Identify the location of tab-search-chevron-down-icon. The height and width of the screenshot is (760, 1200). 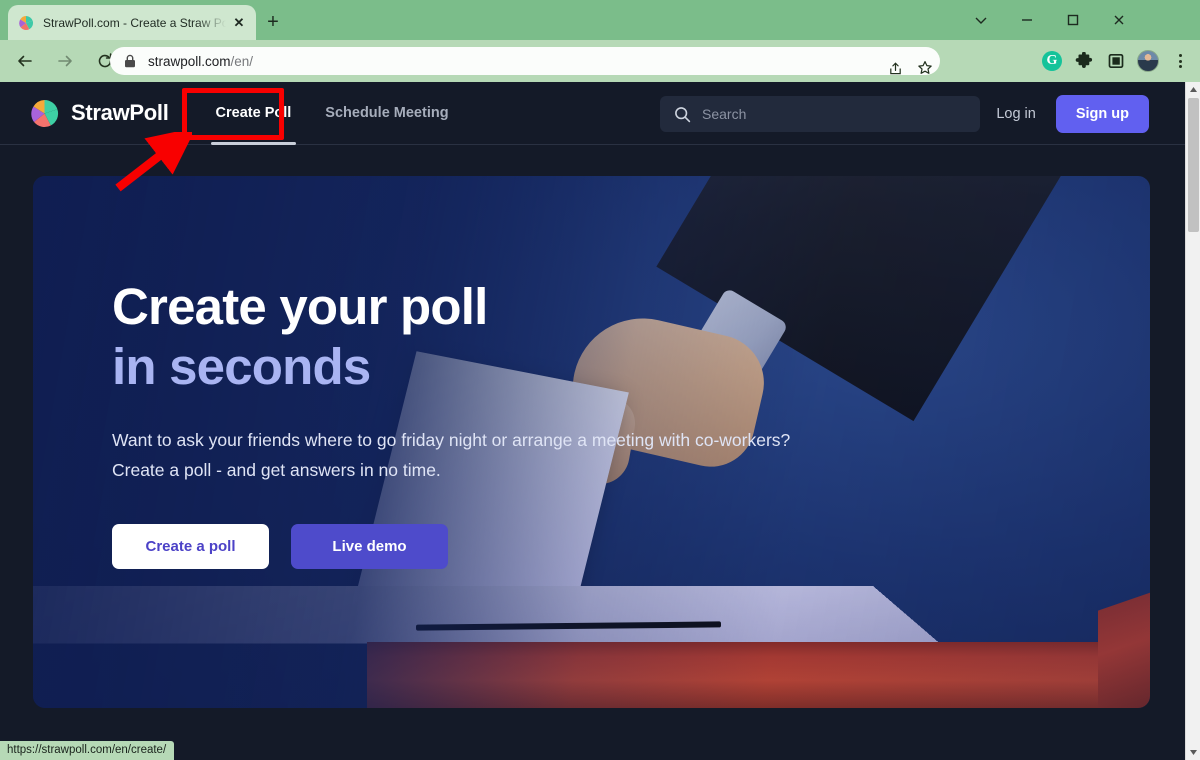
(981, 20).